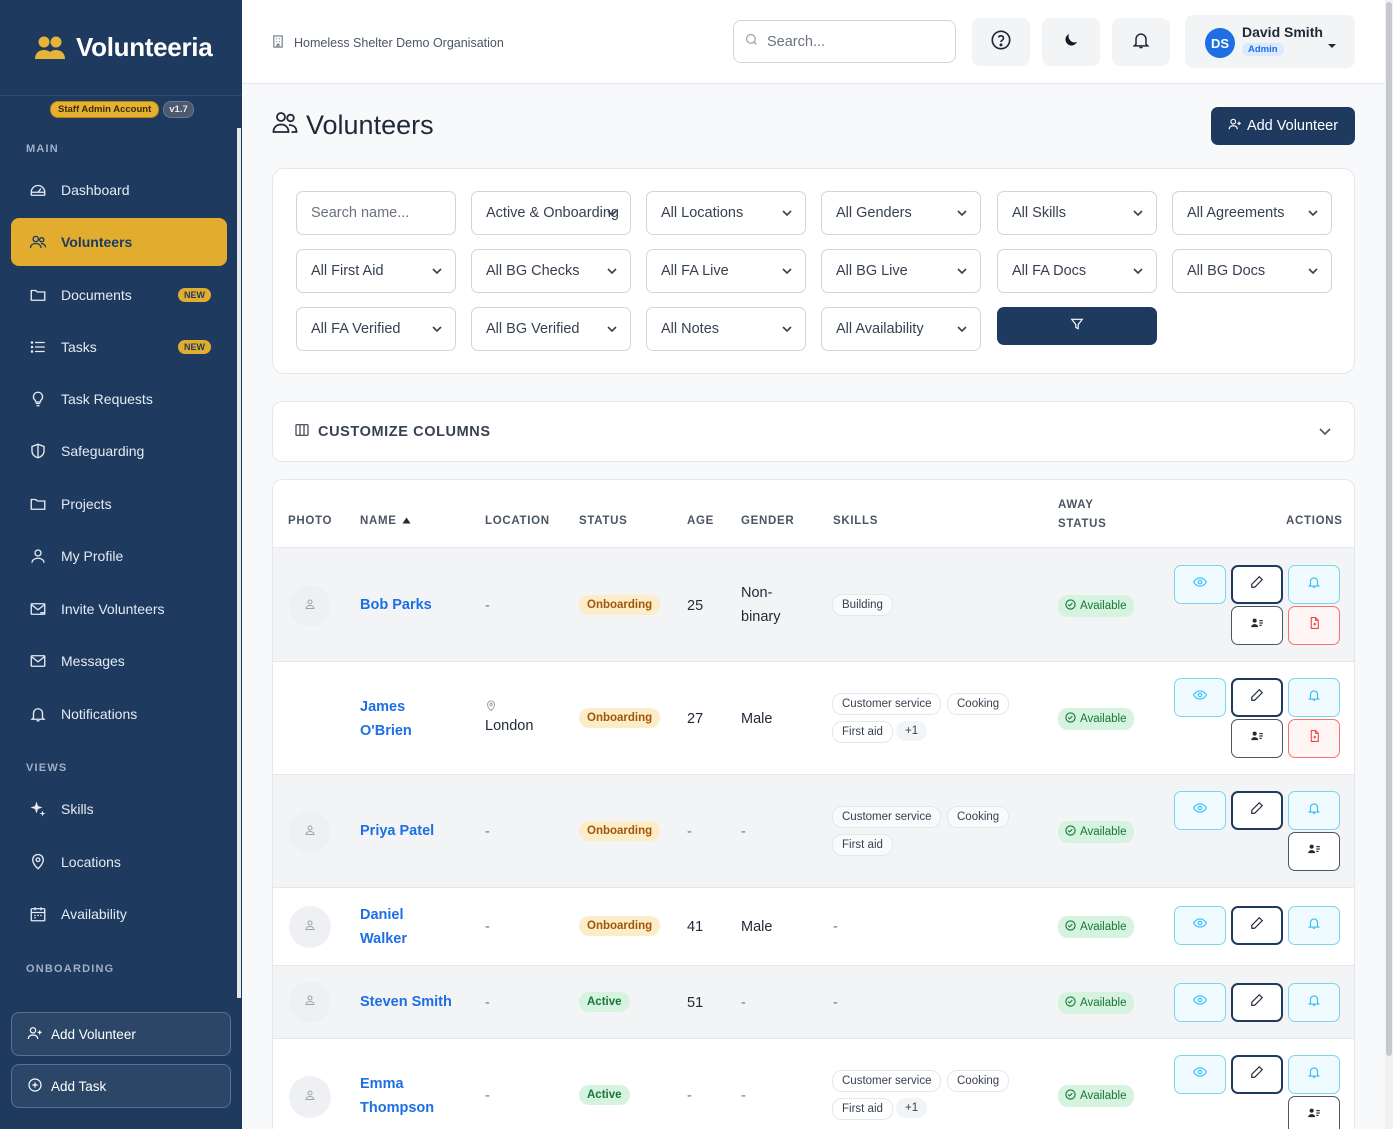  Describe the element at coordinates (1252, 213) in the screenshot. I see `agreements-filter: All Agreements` at that location.